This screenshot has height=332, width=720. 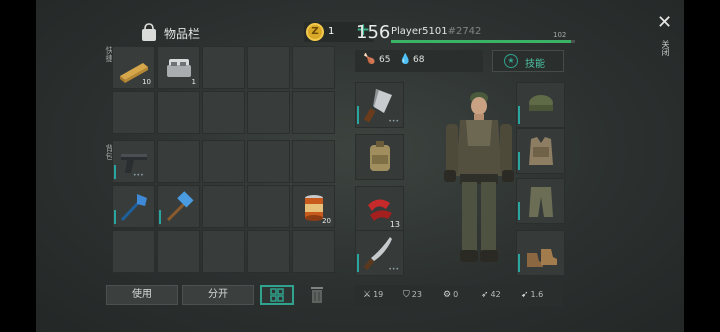 What do you see at coordinates (367, 295) in the screenshot?
I see `sword-icon: ⚔` at bounding box center [367, 295].